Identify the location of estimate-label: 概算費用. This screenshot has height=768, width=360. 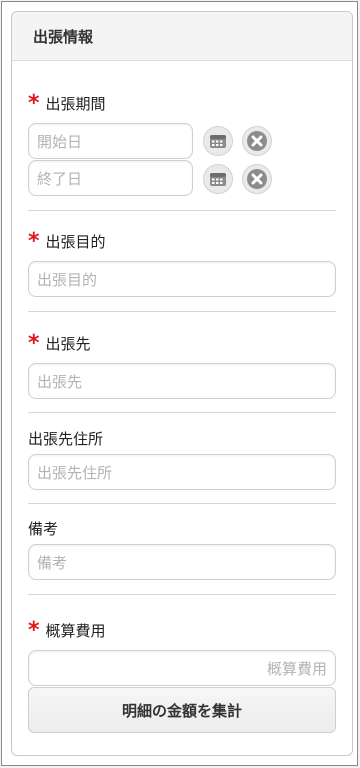
(75, 630).